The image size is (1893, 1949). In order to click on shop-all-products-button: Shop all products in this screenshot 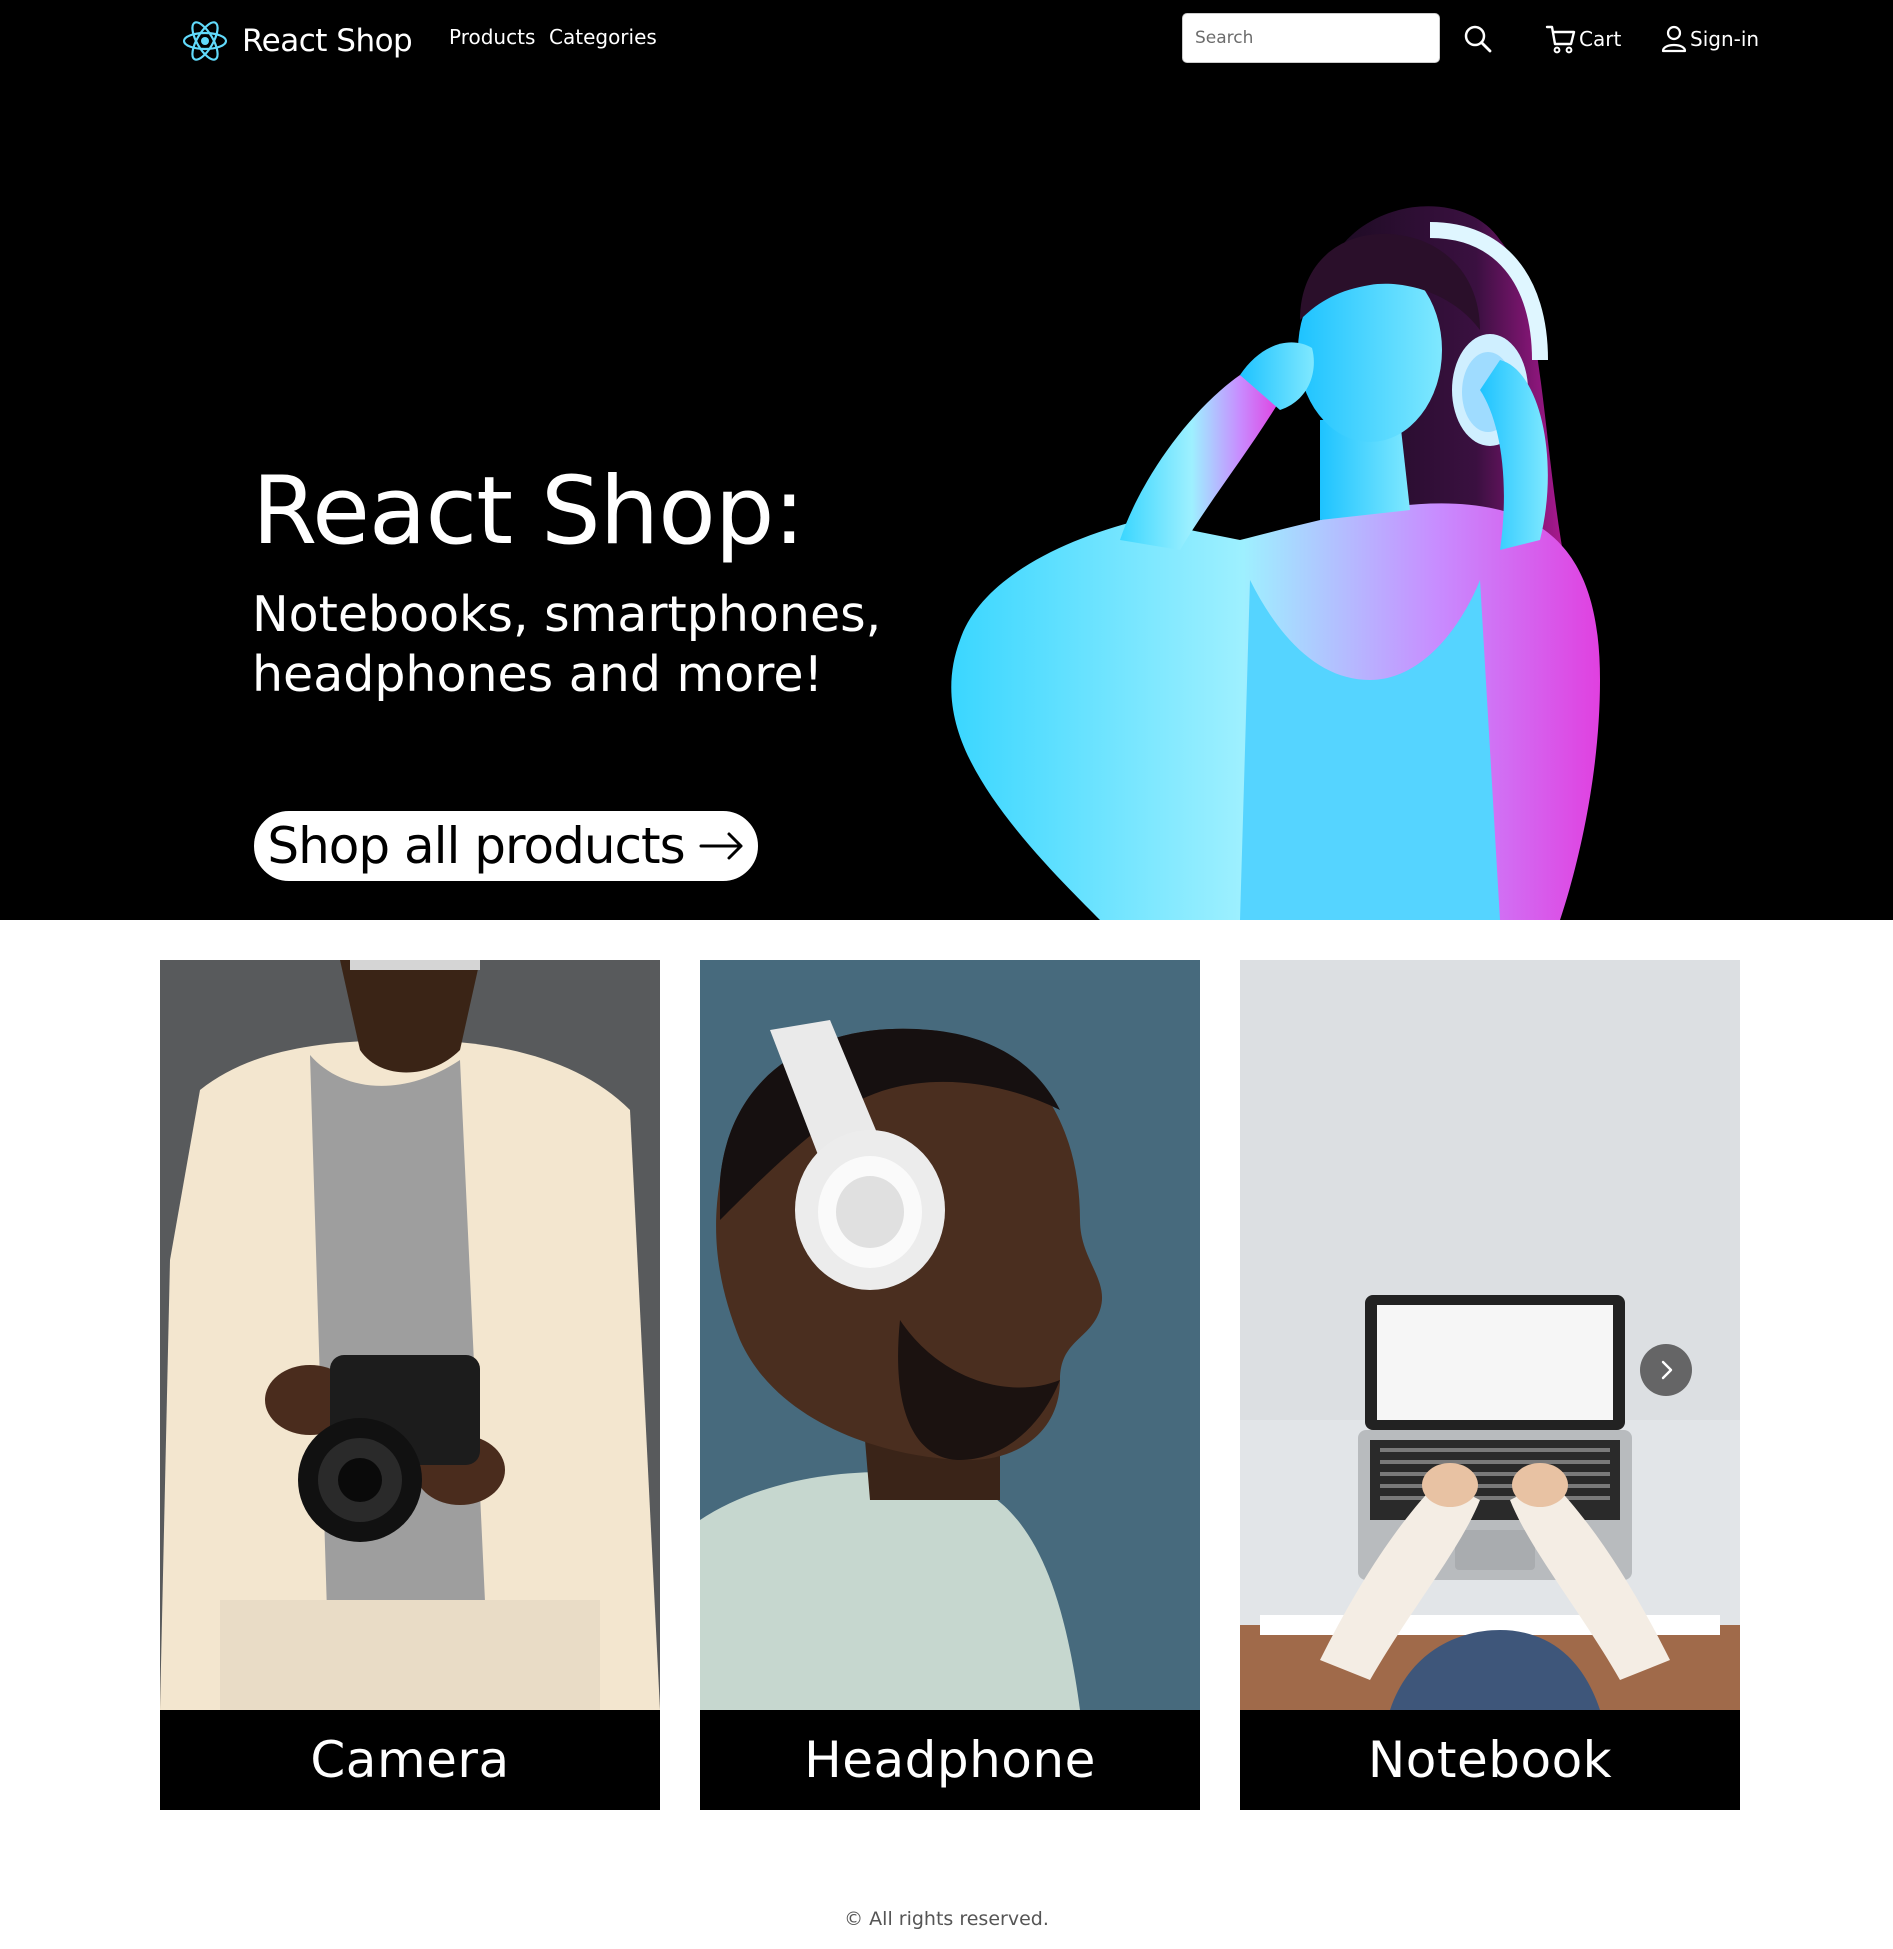, I will do `click(506, 846)`.